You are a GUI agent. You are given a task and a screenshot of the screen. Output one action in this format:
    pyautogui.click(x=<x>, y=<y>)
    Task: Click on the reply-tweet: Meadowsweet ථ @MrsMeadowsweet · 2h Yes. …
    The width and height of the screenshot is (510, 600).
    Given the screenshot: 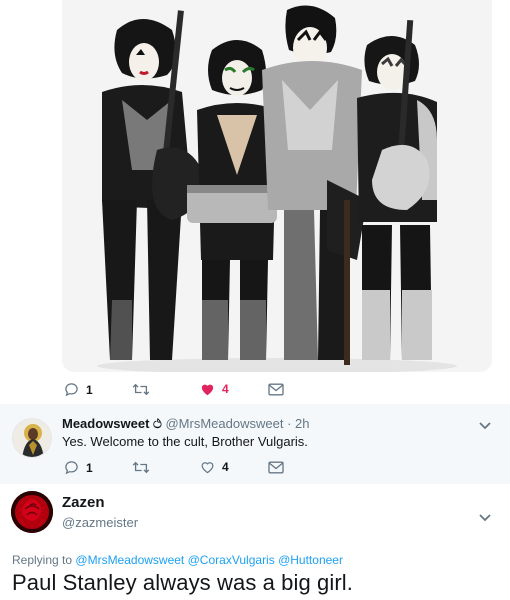 What is the action you would take?
    pyautogui.click(x=255, y=444)
    